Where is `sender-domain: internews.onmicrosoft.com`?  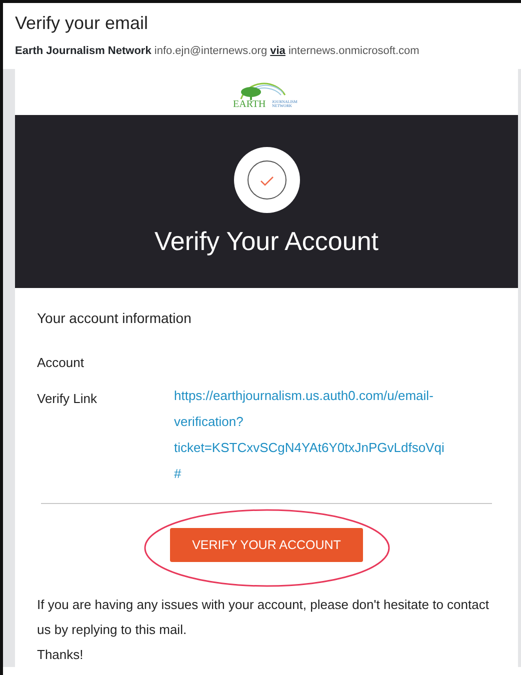
sender-domain: internews.onmicrosoft.com is located at coordinates (354, 50).